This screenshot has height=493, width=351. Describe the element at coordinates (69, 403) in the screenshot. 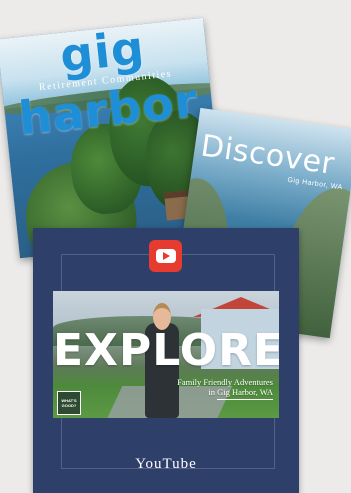

I see `whats-good-logo: WHAT'S GOOD?` at that location.